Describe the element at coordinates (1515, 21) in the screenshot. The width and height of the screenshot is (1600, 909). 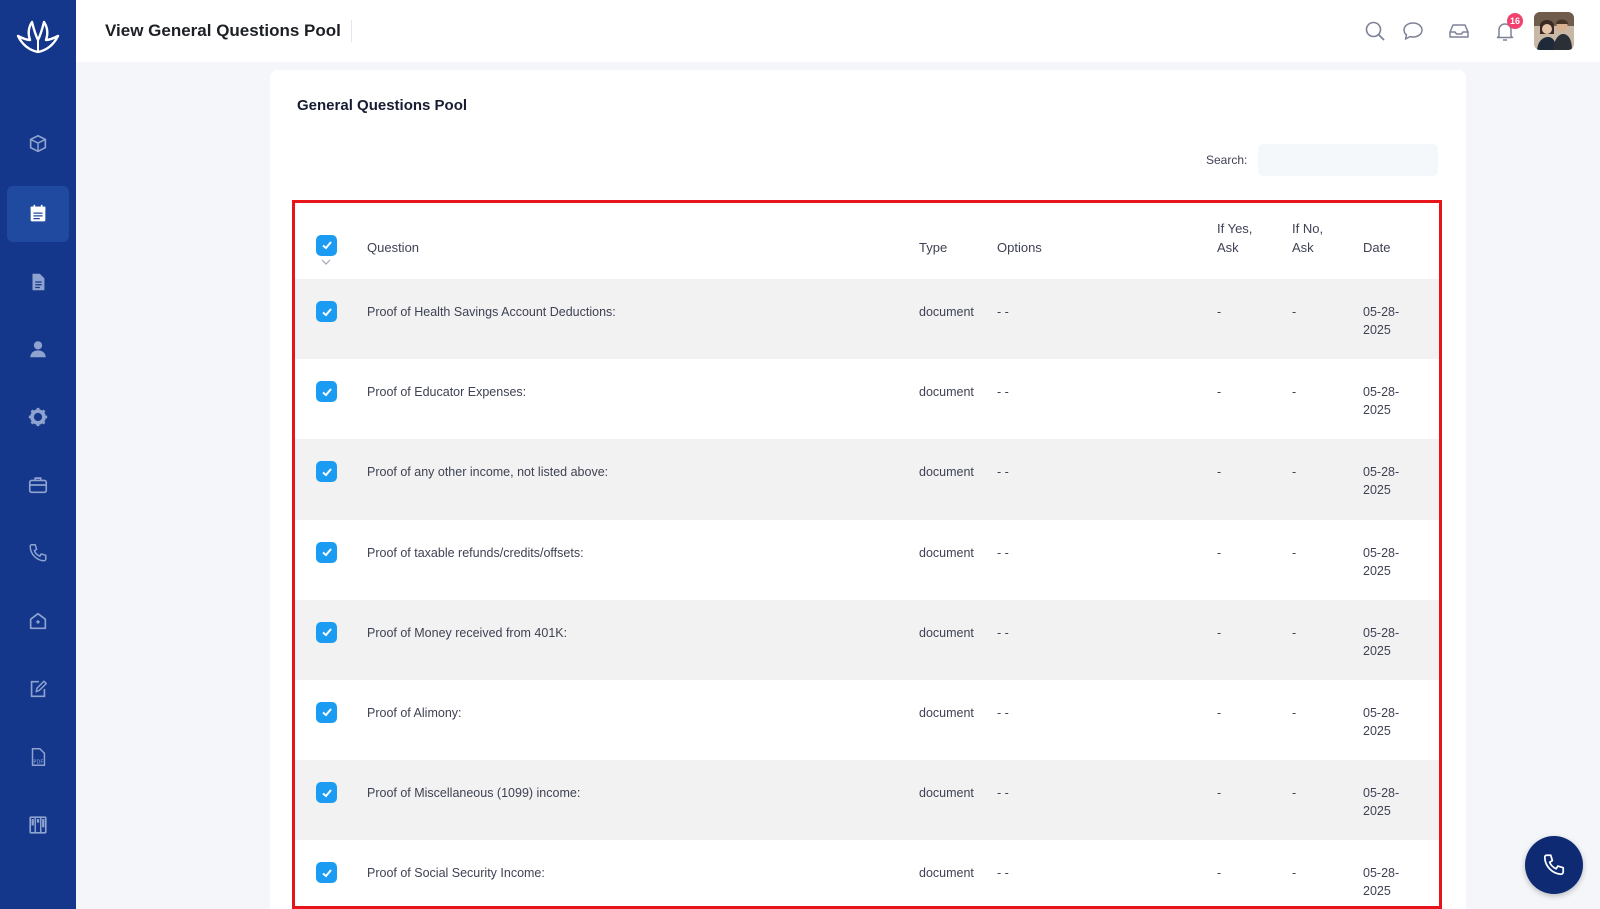
I see `notification-badge: 16` at that location.